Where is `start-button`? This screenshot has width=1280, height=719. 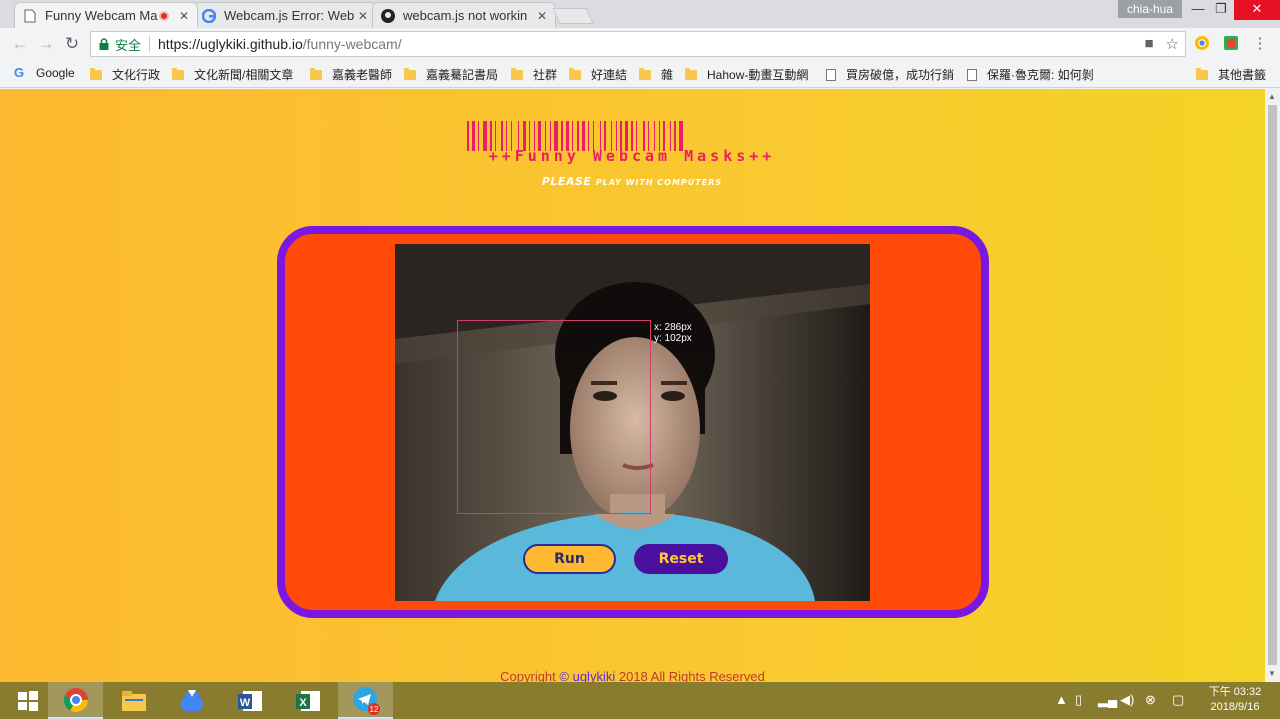
start-button is located at coordinates (27, 700).